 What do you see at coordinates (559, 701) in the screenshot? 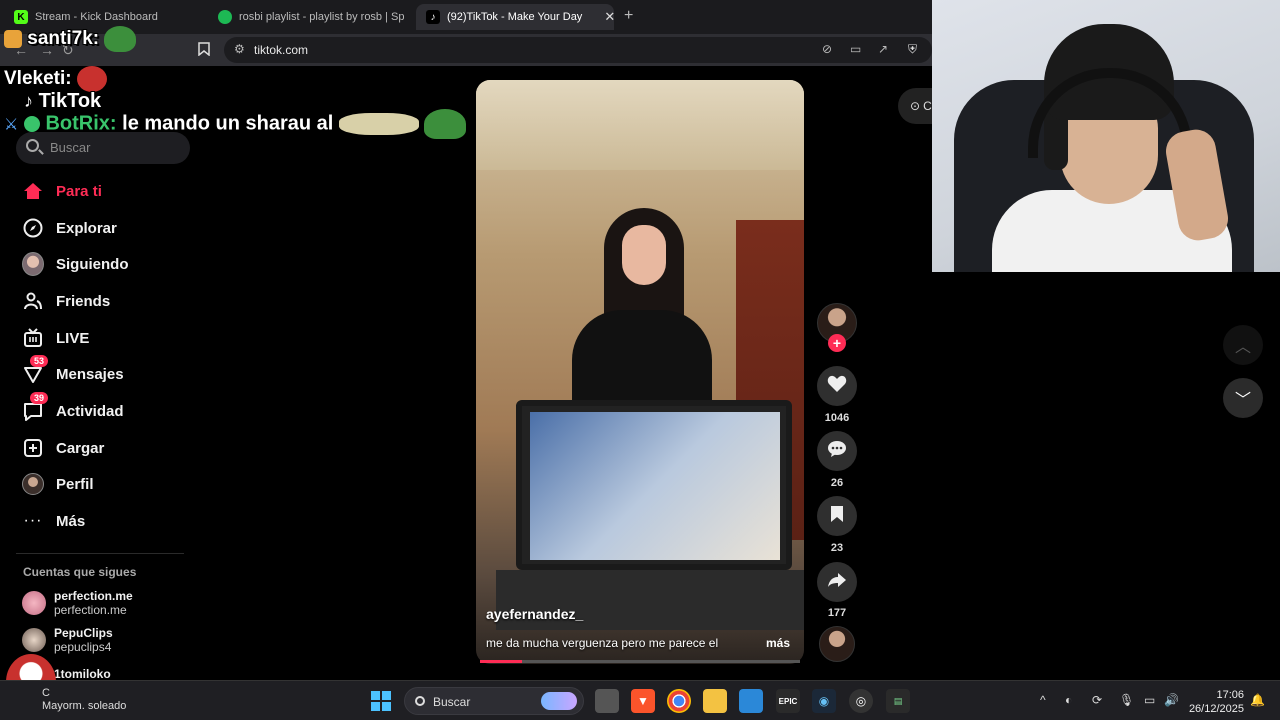
I see `search-highlight-icon` at bounding box center [559, 701].